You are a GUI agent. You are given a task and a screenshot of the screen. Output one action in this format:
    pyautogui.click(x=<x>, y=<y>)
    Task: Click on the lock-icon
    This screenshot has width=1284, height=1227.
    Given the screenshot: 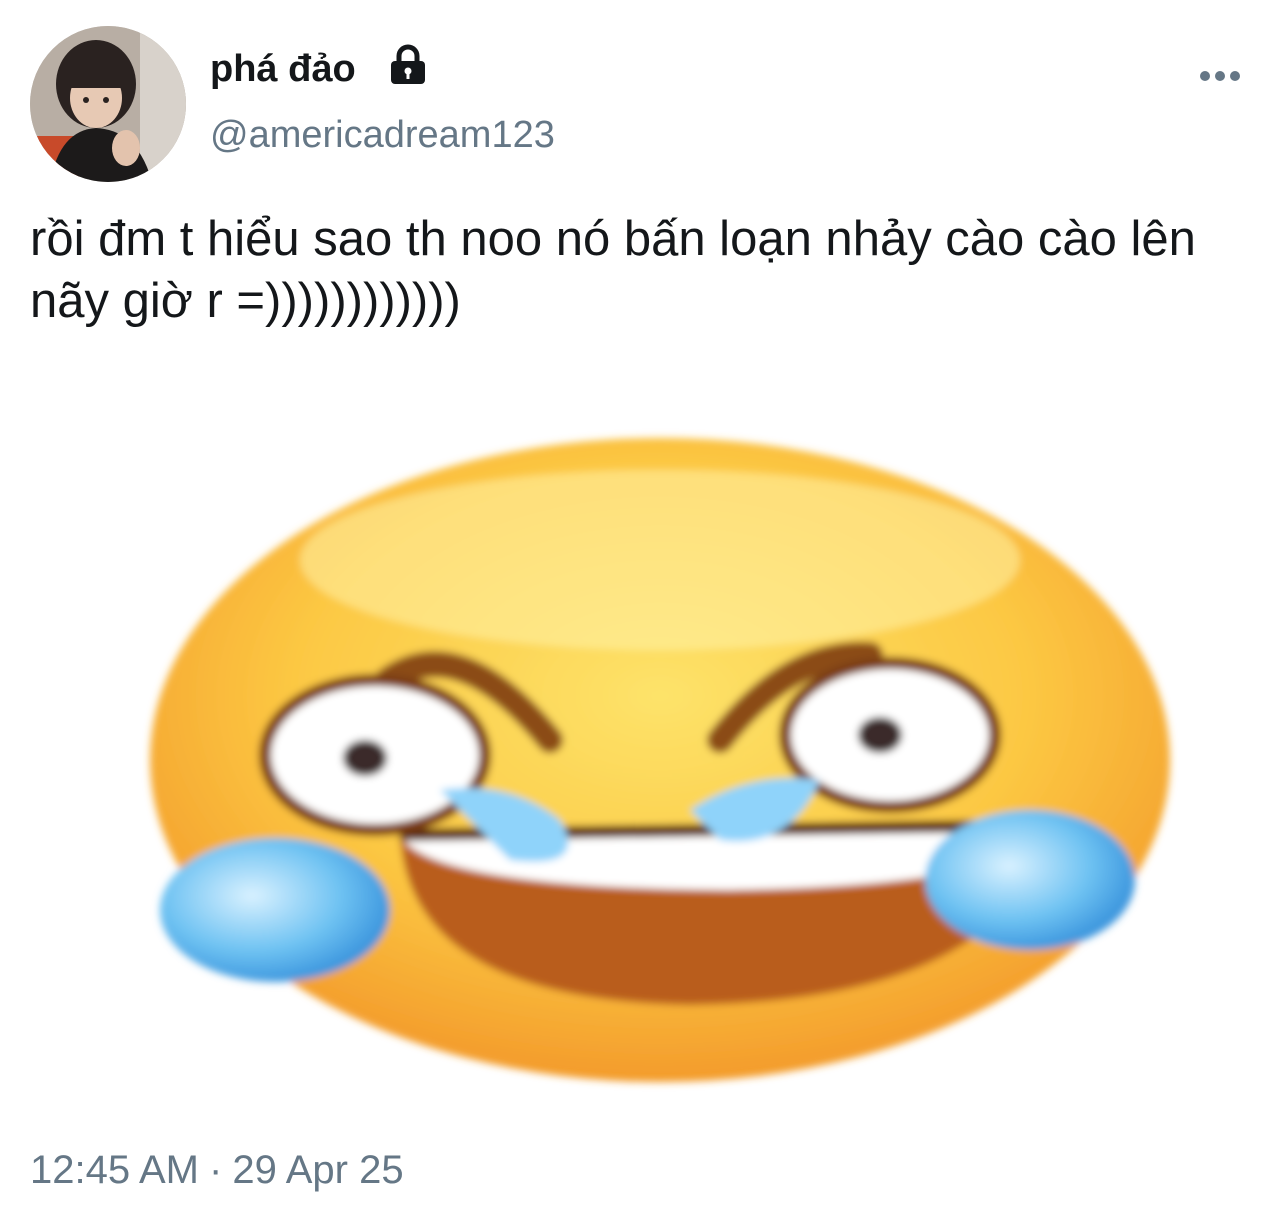 What is the action you would take?
    pyautogui.click(x=408, y=64)
    